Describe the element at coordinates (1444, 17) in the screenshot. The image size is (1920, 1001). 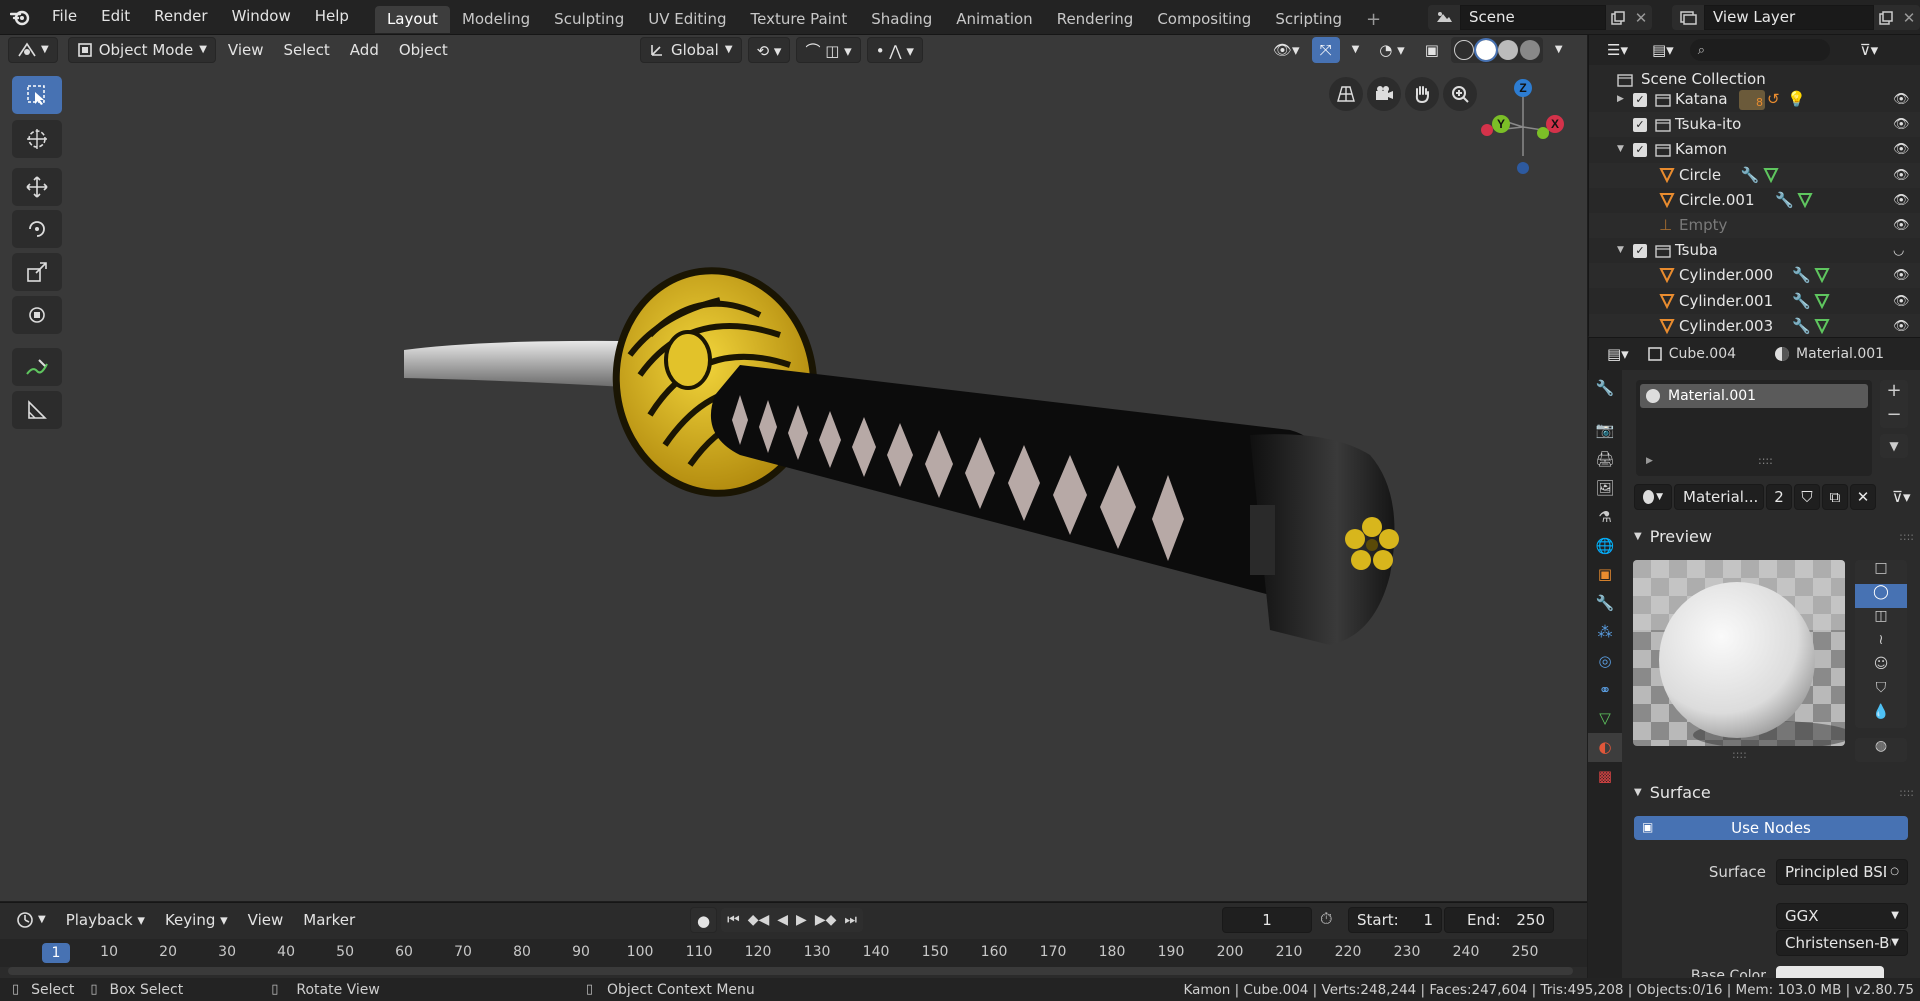
I see `scene-icon` at that location.